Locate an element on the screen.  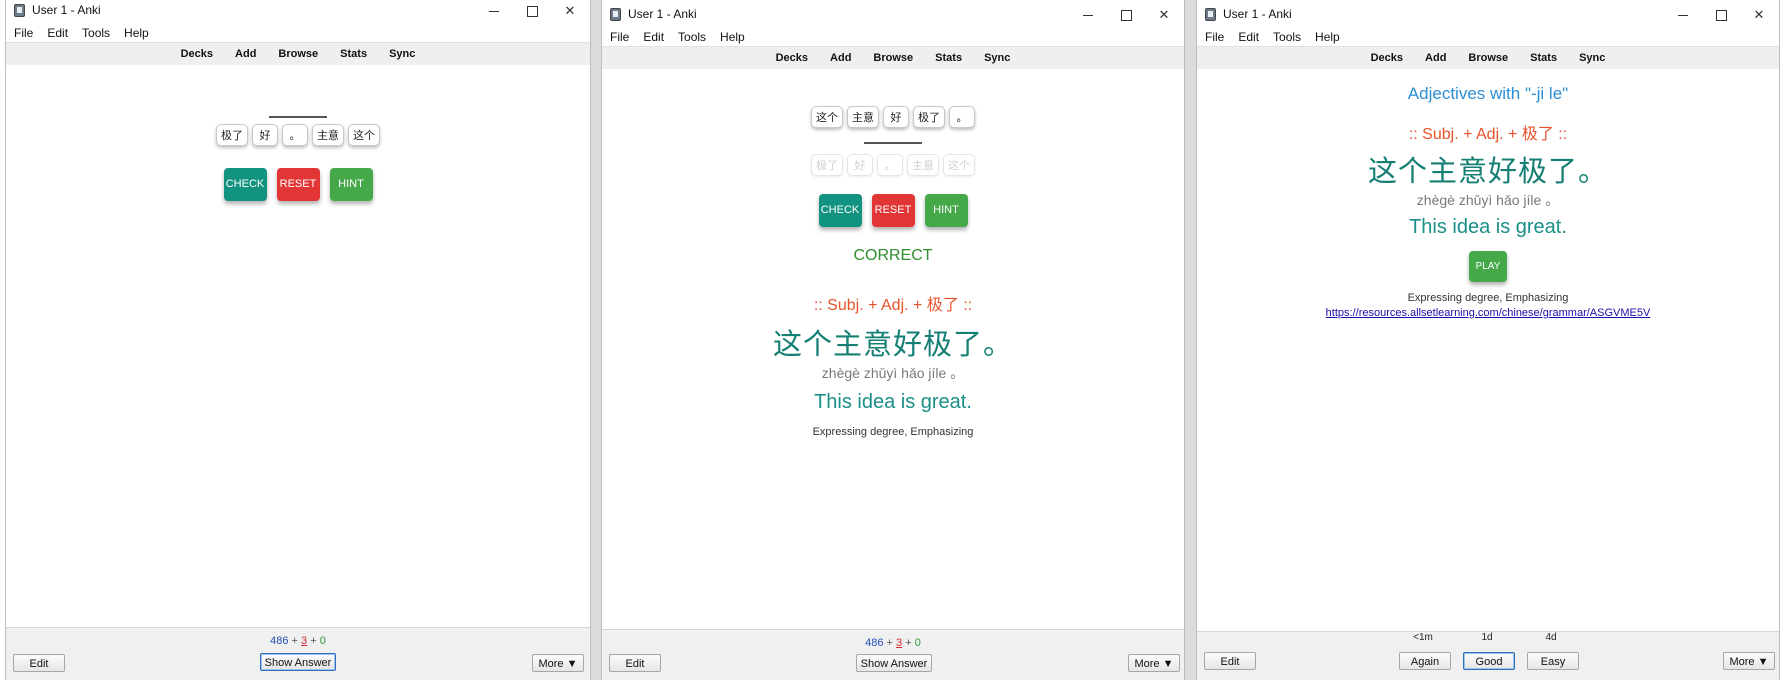
ghost-tile: 这个 is located at coordinates (959, 165).